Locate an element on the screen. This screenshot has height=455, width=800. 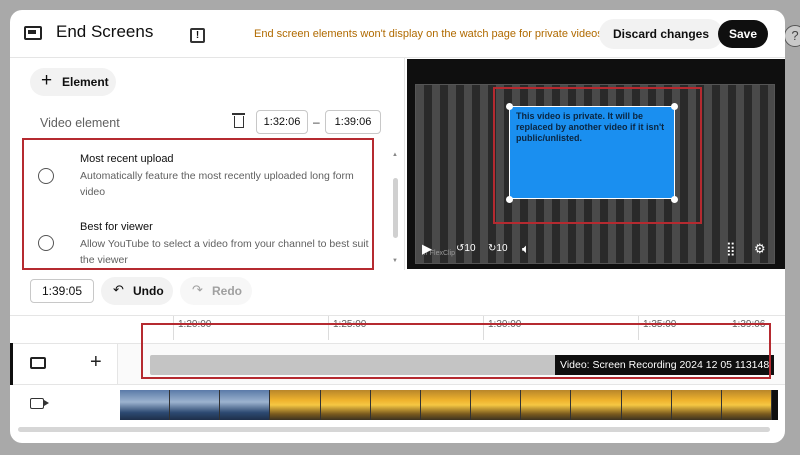
radio-most-recent-upload is located at coordinates (46, 176).